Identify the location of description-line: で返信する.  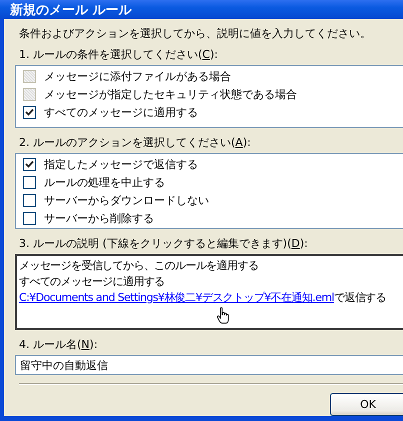
(360, 297).